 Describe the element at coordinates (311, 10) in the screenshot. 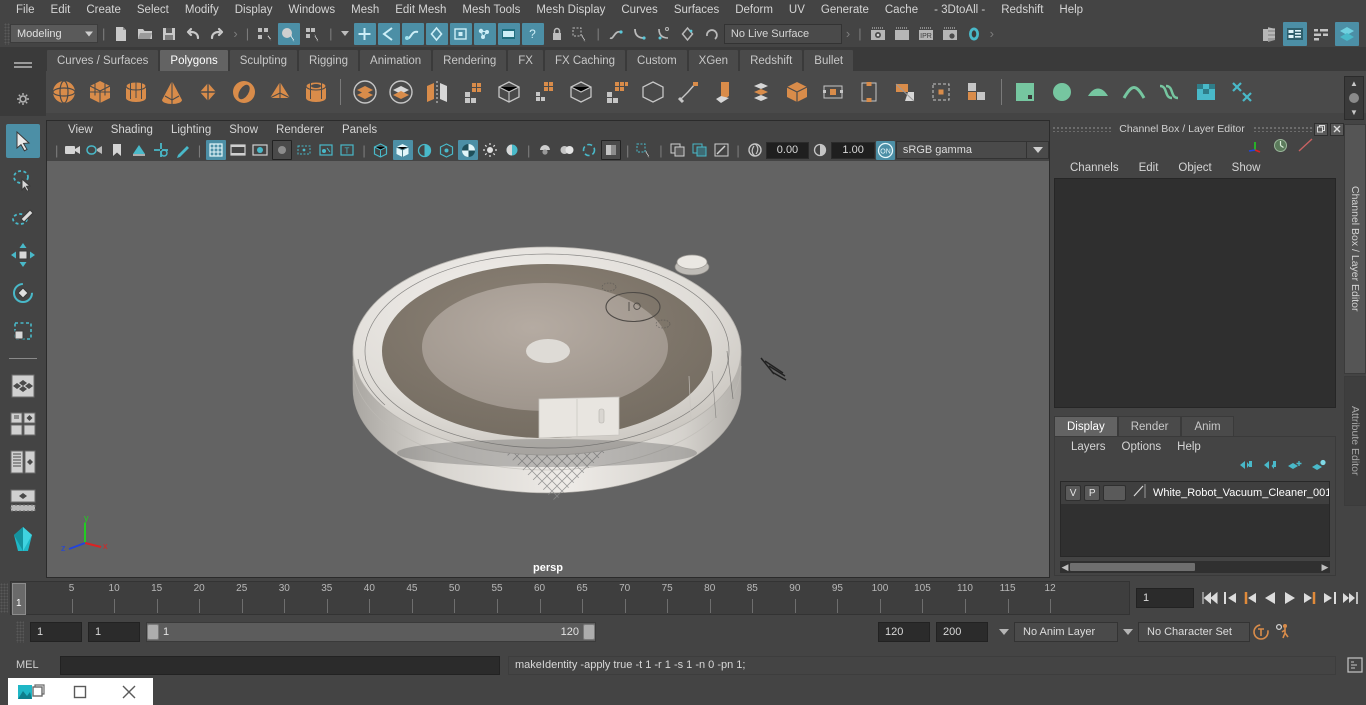

I see `menu-item-windows: Windows` at that location.